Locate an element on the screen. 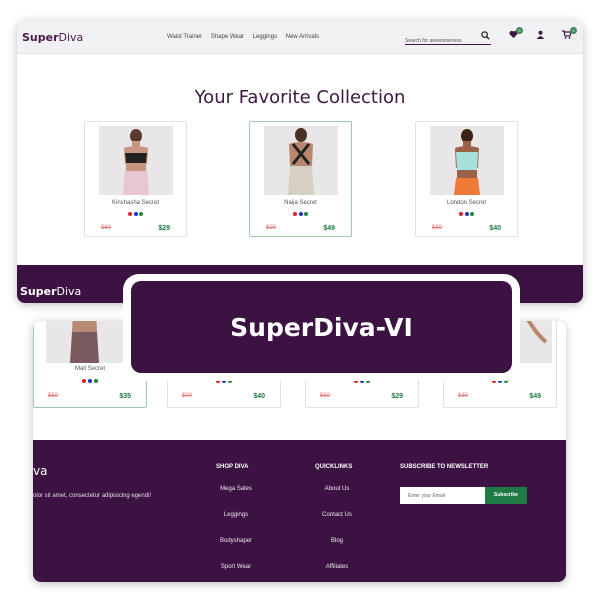  footer-link-contact-us: Contact Us is located at coordinates (337, 515).